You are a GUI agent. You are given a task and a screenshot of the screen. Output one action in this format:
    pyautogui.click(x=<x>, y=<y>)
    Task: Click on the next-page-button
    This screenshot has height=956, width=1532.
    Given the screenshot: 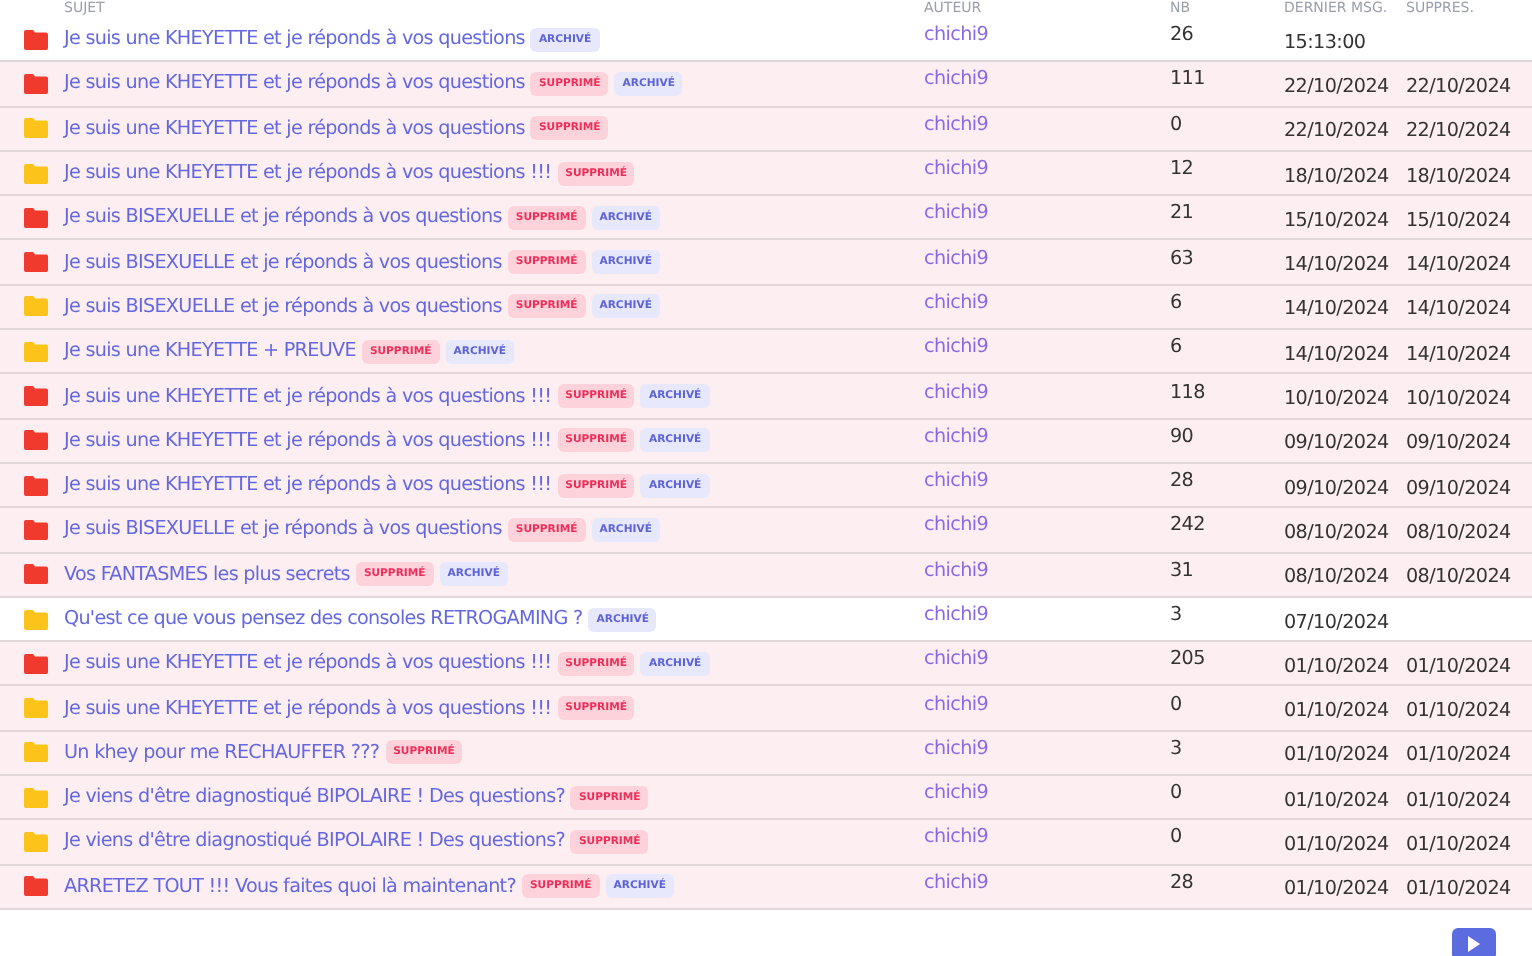 What is the action you would take?
    pyautogui.click(x=1474, y=941)
    